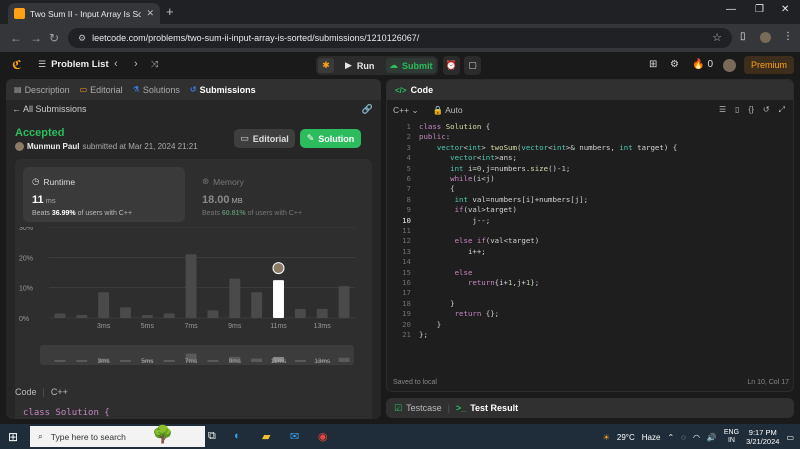 The height and width of the screenshot is (449, 800). Describe the element at coordinates (66, 413) in the screenshot. I see `code-preview-text: class Solution {` at that location.